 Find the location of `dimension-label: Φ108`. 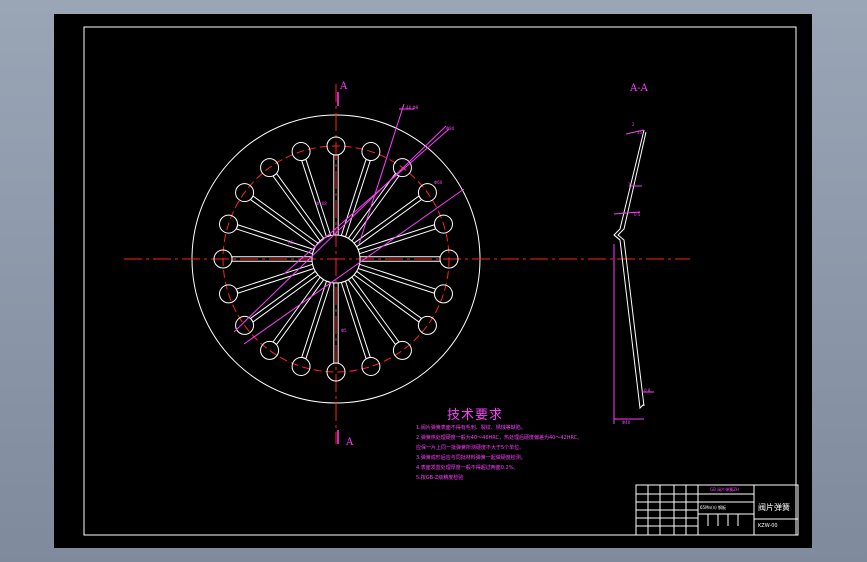

dimension-label: Φ108 is located at coordinates (321, 203).